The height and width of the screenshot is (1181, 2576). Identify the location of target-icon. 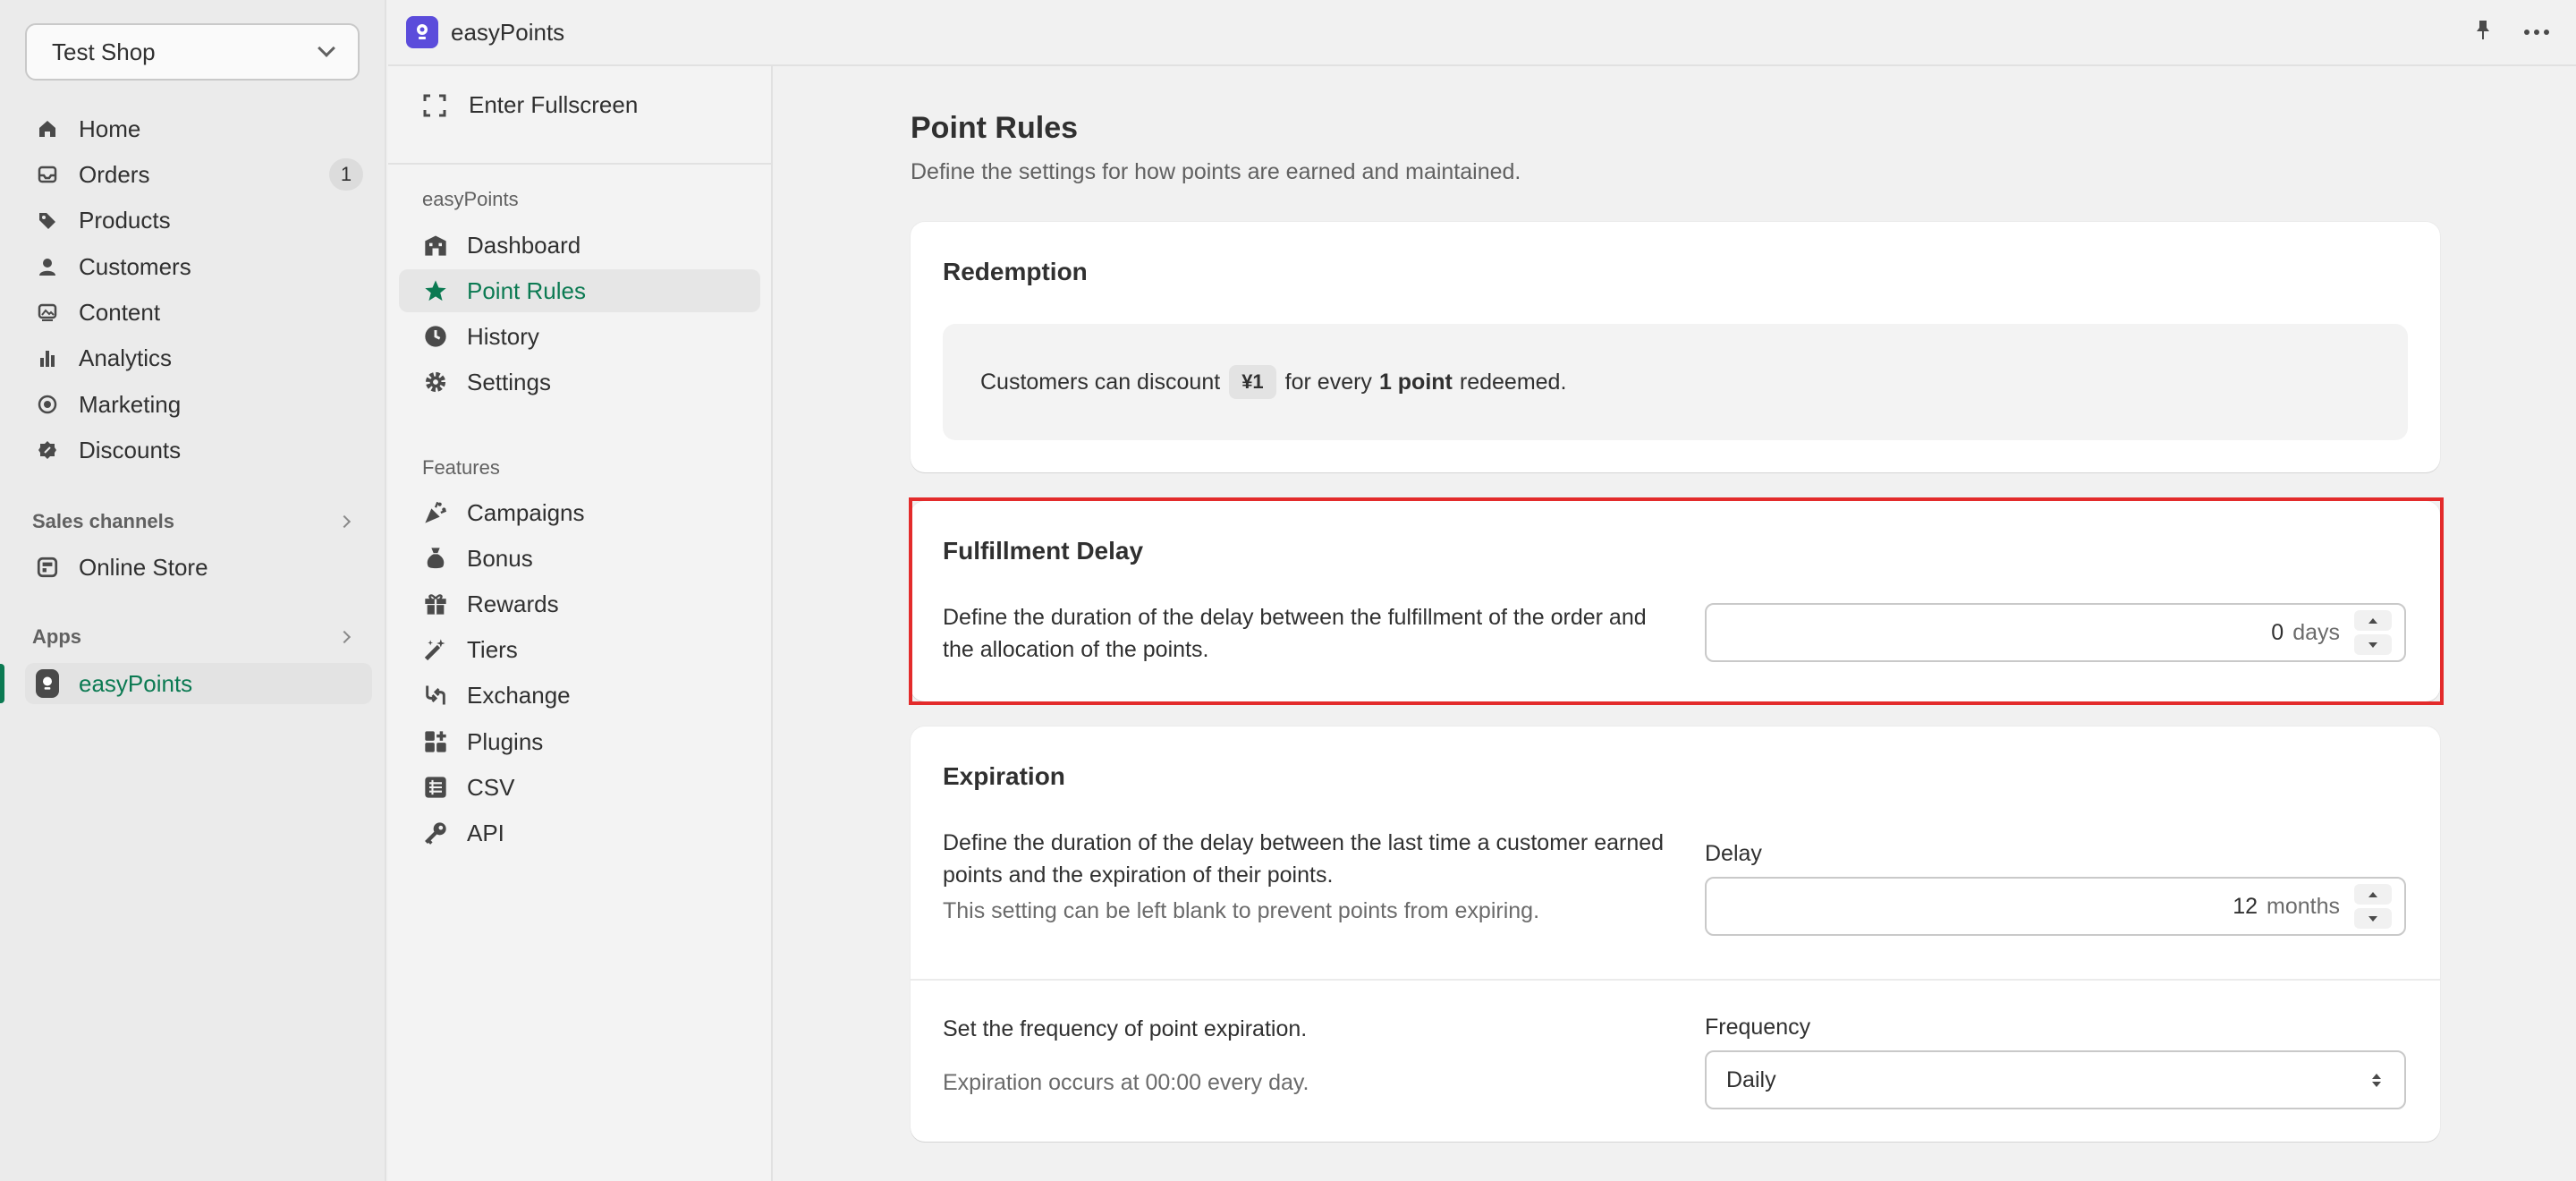
(47, 404).